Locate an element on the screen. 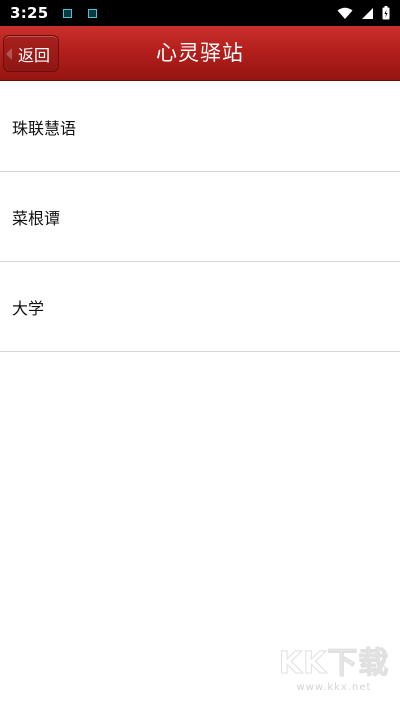  list-item: 珠联慧语 is located at coordinates (200, 127).